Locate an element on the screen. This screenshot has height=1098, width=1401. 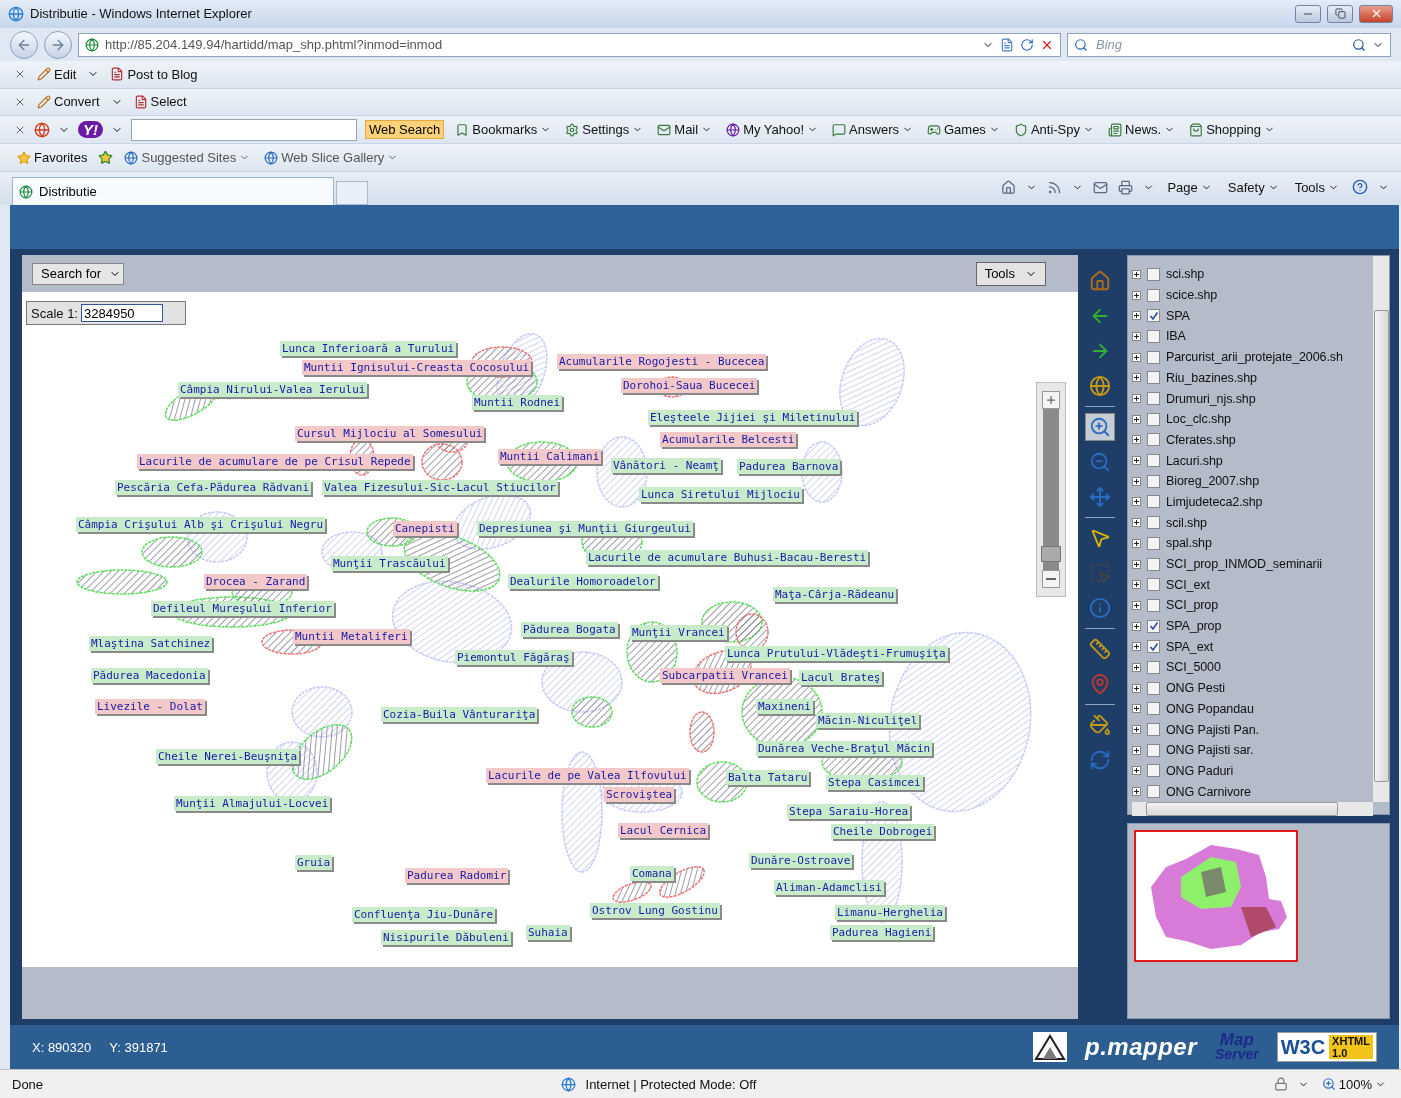
toolbar-button: Bookmarks is located at coordinates (503, 129).